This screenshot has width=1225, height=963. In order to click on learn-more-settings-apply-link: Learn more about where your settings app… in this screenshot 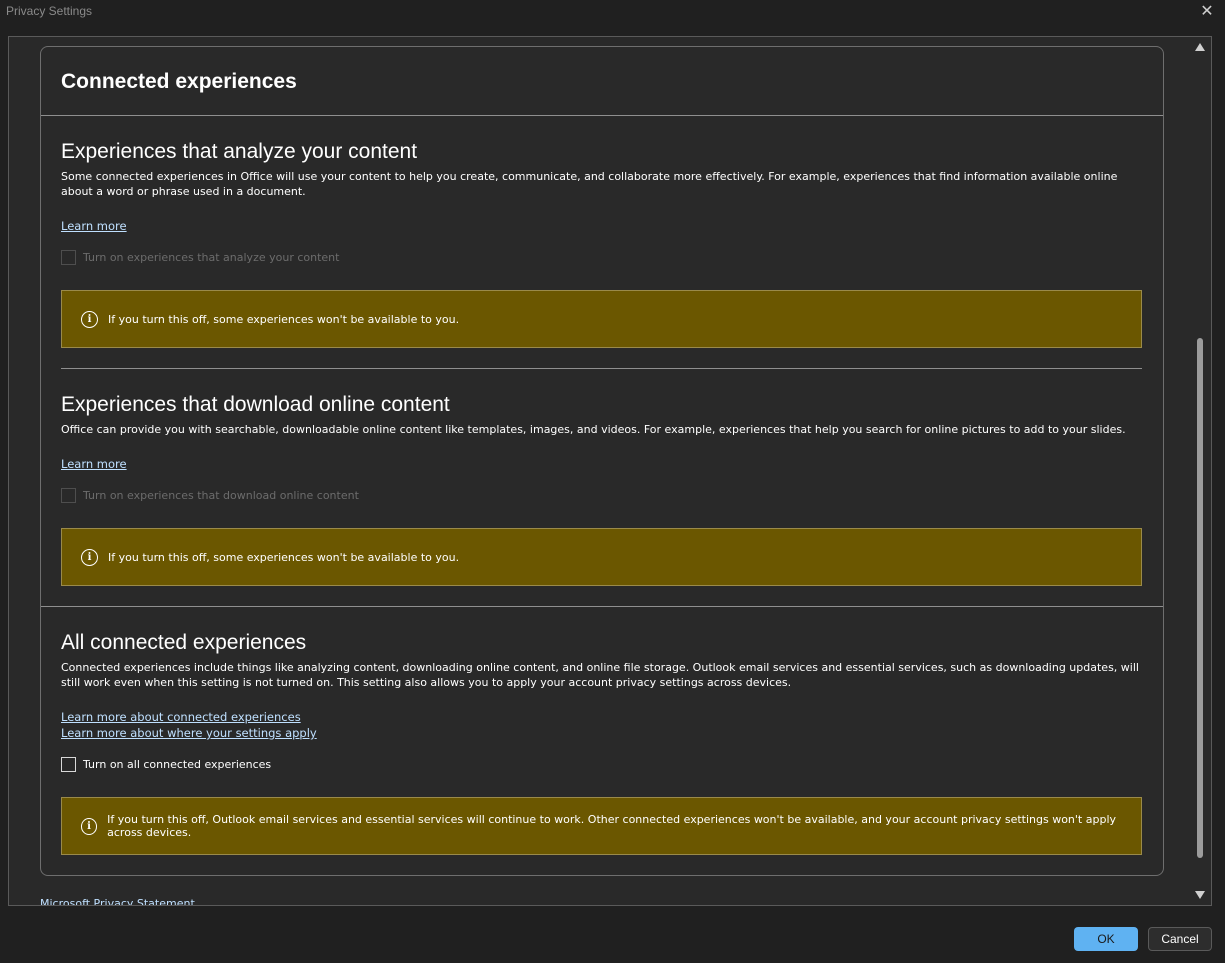, I will do `click(189, 733)`.